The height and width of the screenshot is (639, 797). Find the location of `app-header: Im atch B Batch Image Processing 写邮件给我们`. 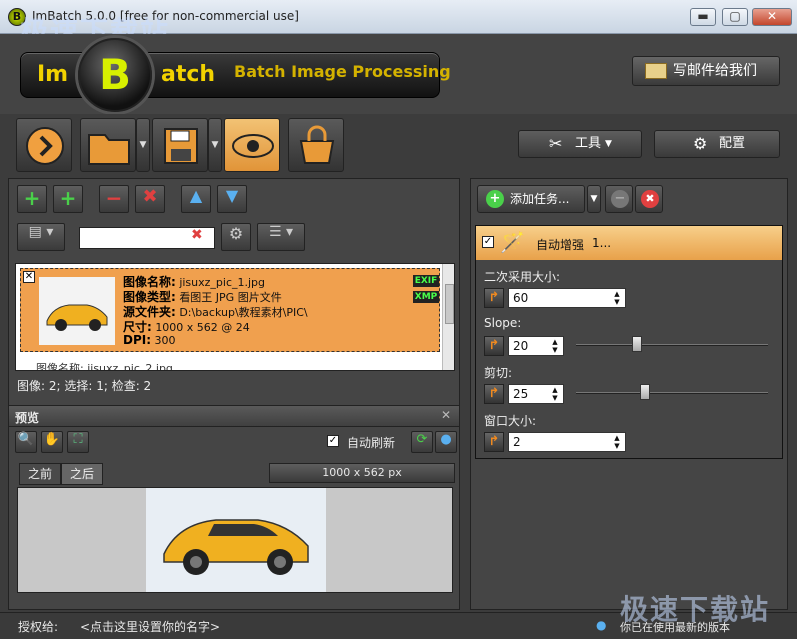

app-header: Im atch B Batch Image Processing 写邮件给我们 is located at coordinates (398, 74).